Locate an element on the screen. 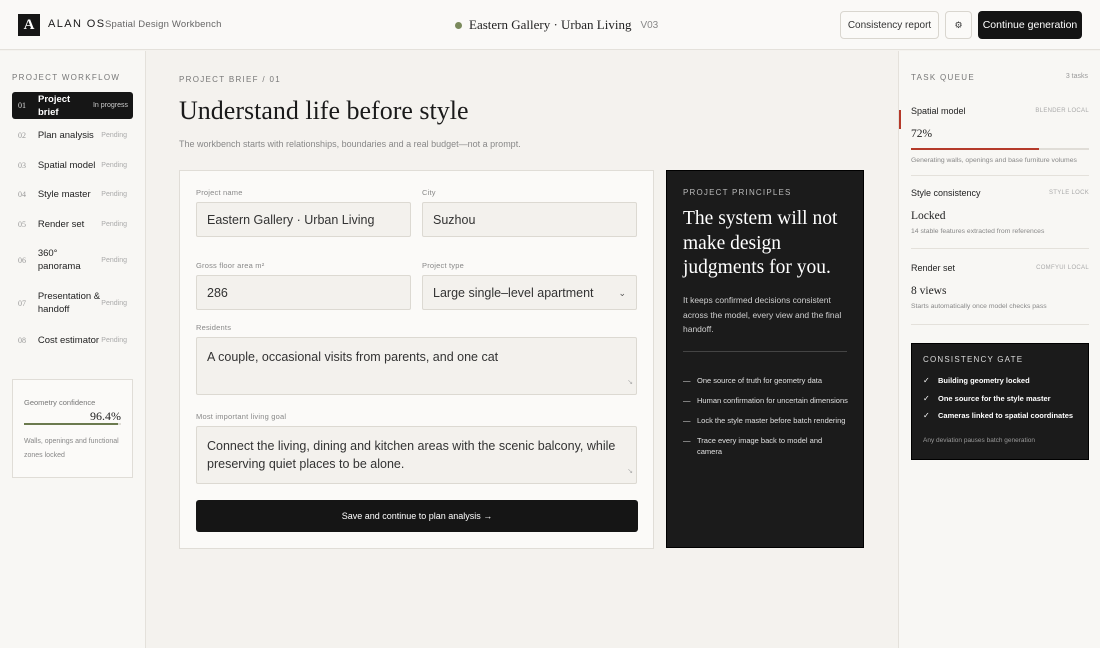 This screenshot has height=648, width=1100. chevron-down-icon: ⌄ is located at coordinates (622, 293).